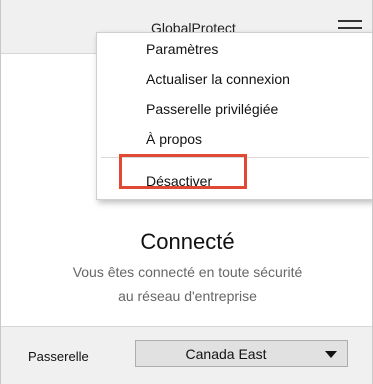  I want to click on gateway-label: Passerelle, so click(58, 356).